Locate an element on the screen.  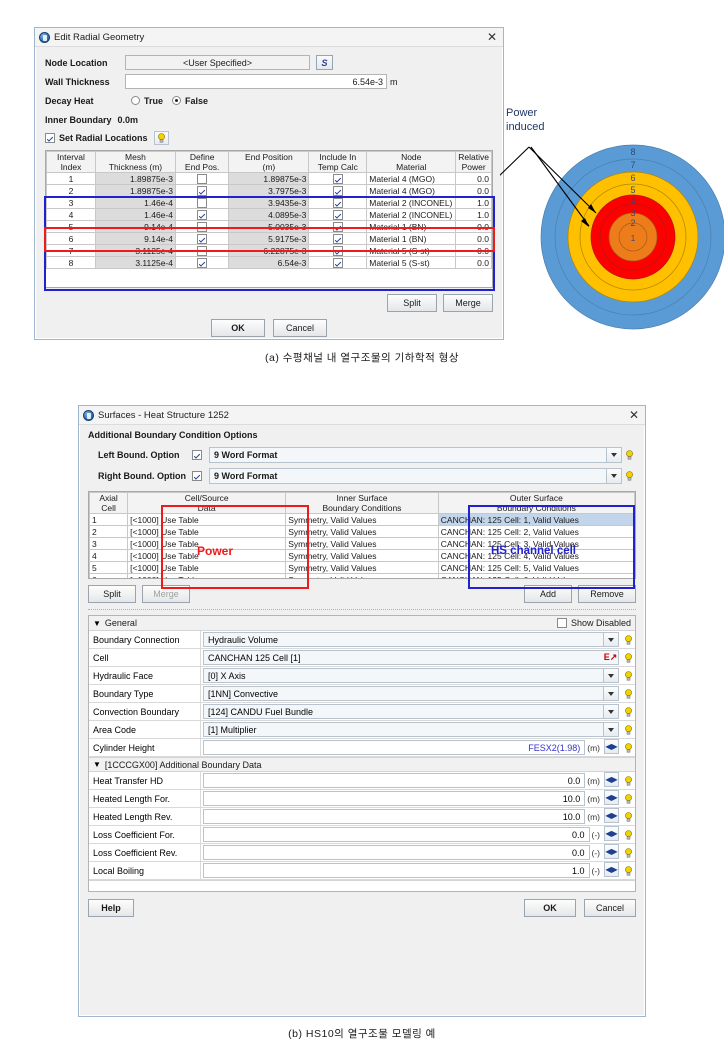
cell-end-position: 3.9435e-3 is located at coordinates (269, 202).